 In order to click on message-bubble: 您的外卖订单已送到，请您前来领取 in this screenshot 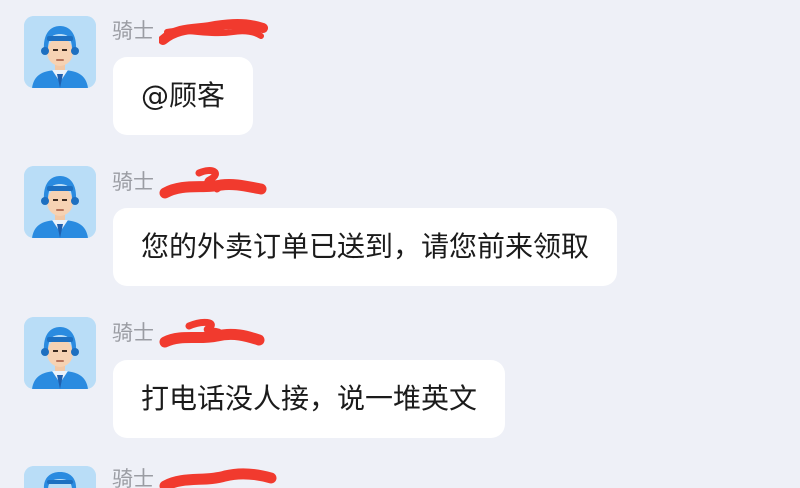, I will do `click(365, 247)`.